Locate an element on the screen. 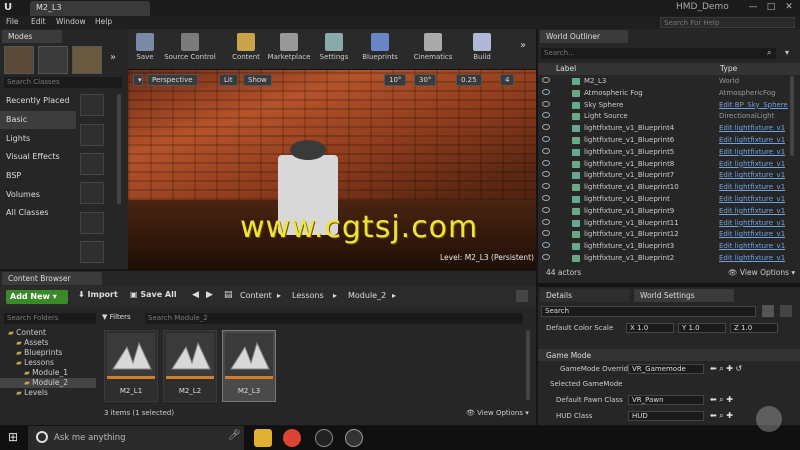  asset-scrollbar is located at coordinates (528, 365).